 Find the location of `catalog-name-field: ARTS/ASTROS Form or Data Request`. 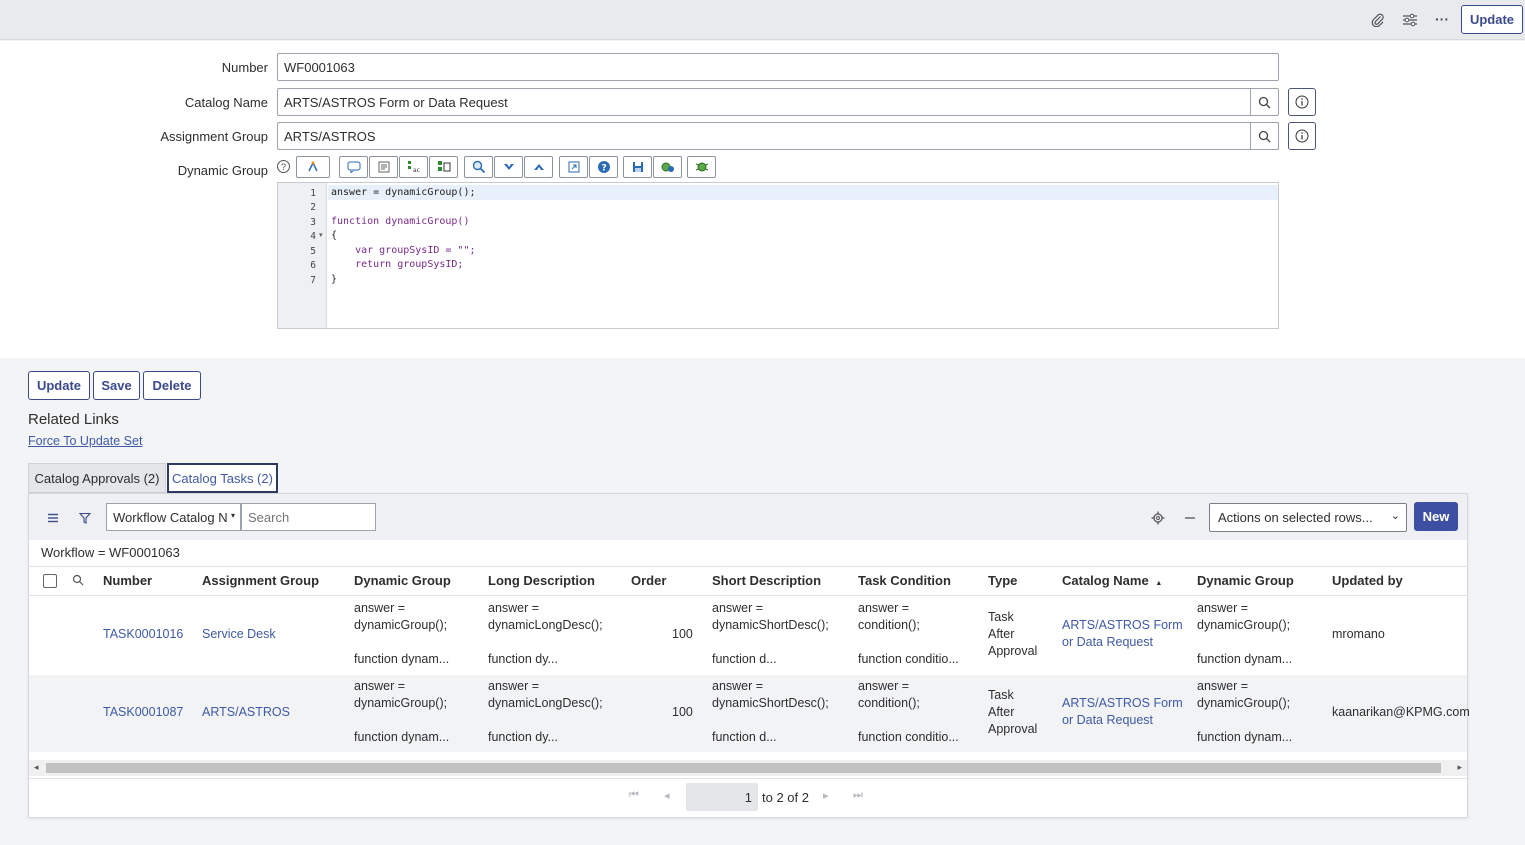

catalog-name-field: ARTS/ASTROS Form or Data Request is located at coordinates (778, 102).